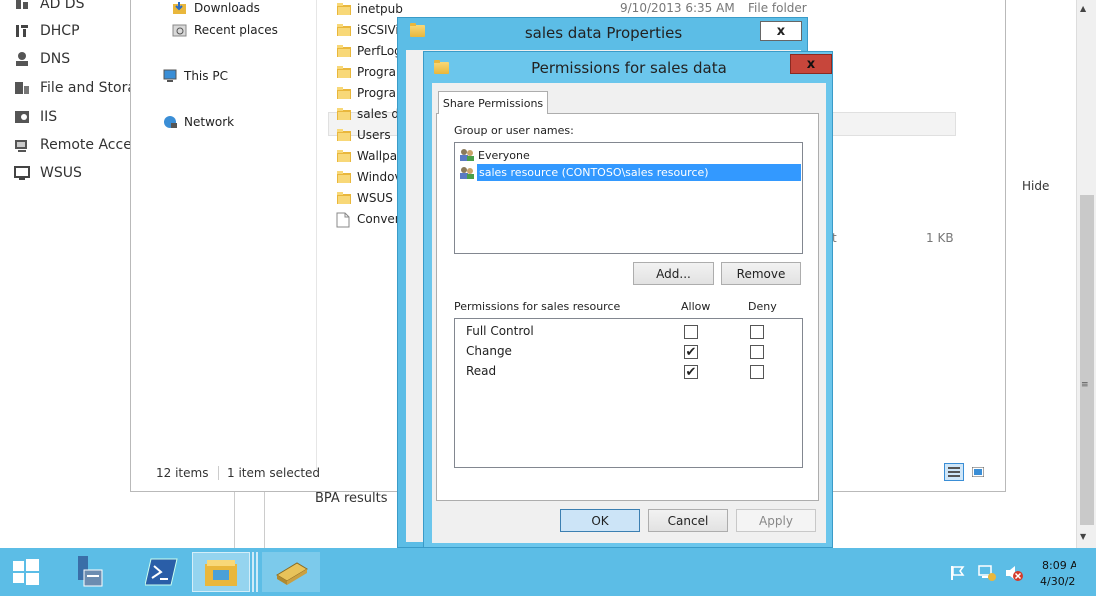 The width and height of the screenshot is (1096, 596). Describe the element at coordinates (344, 220) in the screenshot. I see `text-file-icon` at that location.